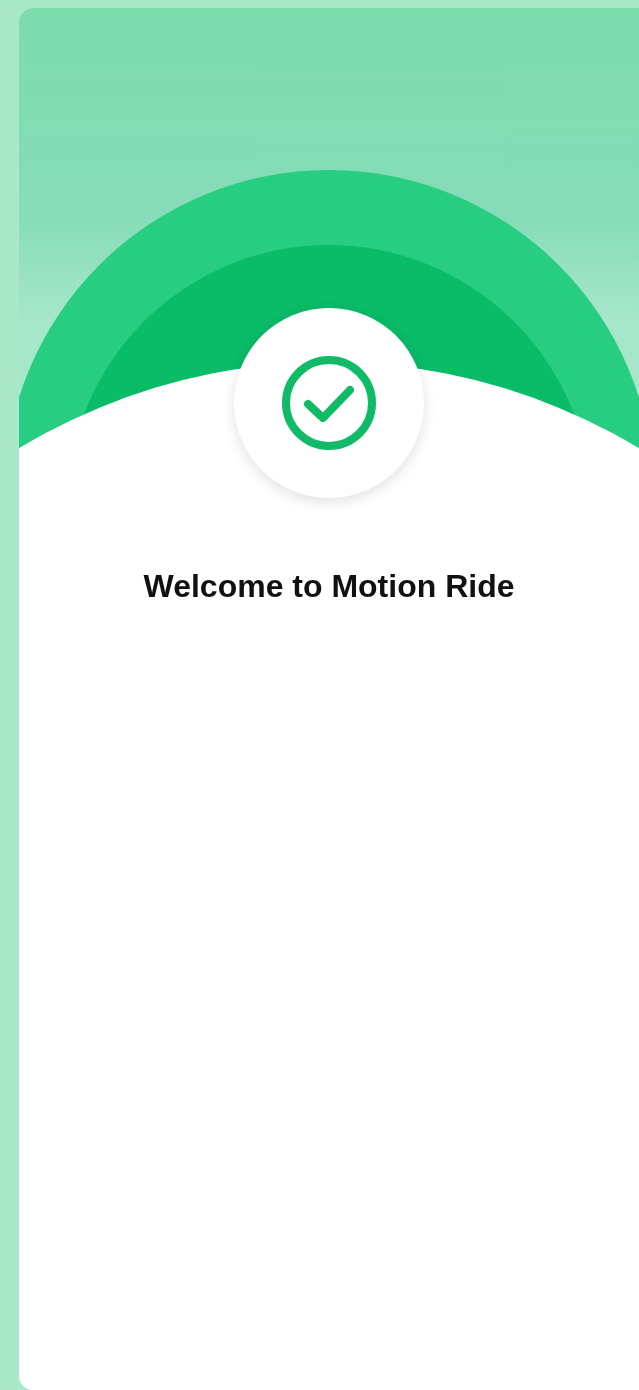 Image resolution: width=639 pixels, height=1390 pixels. I want to click on check-circle-icon, so click(329, 403).